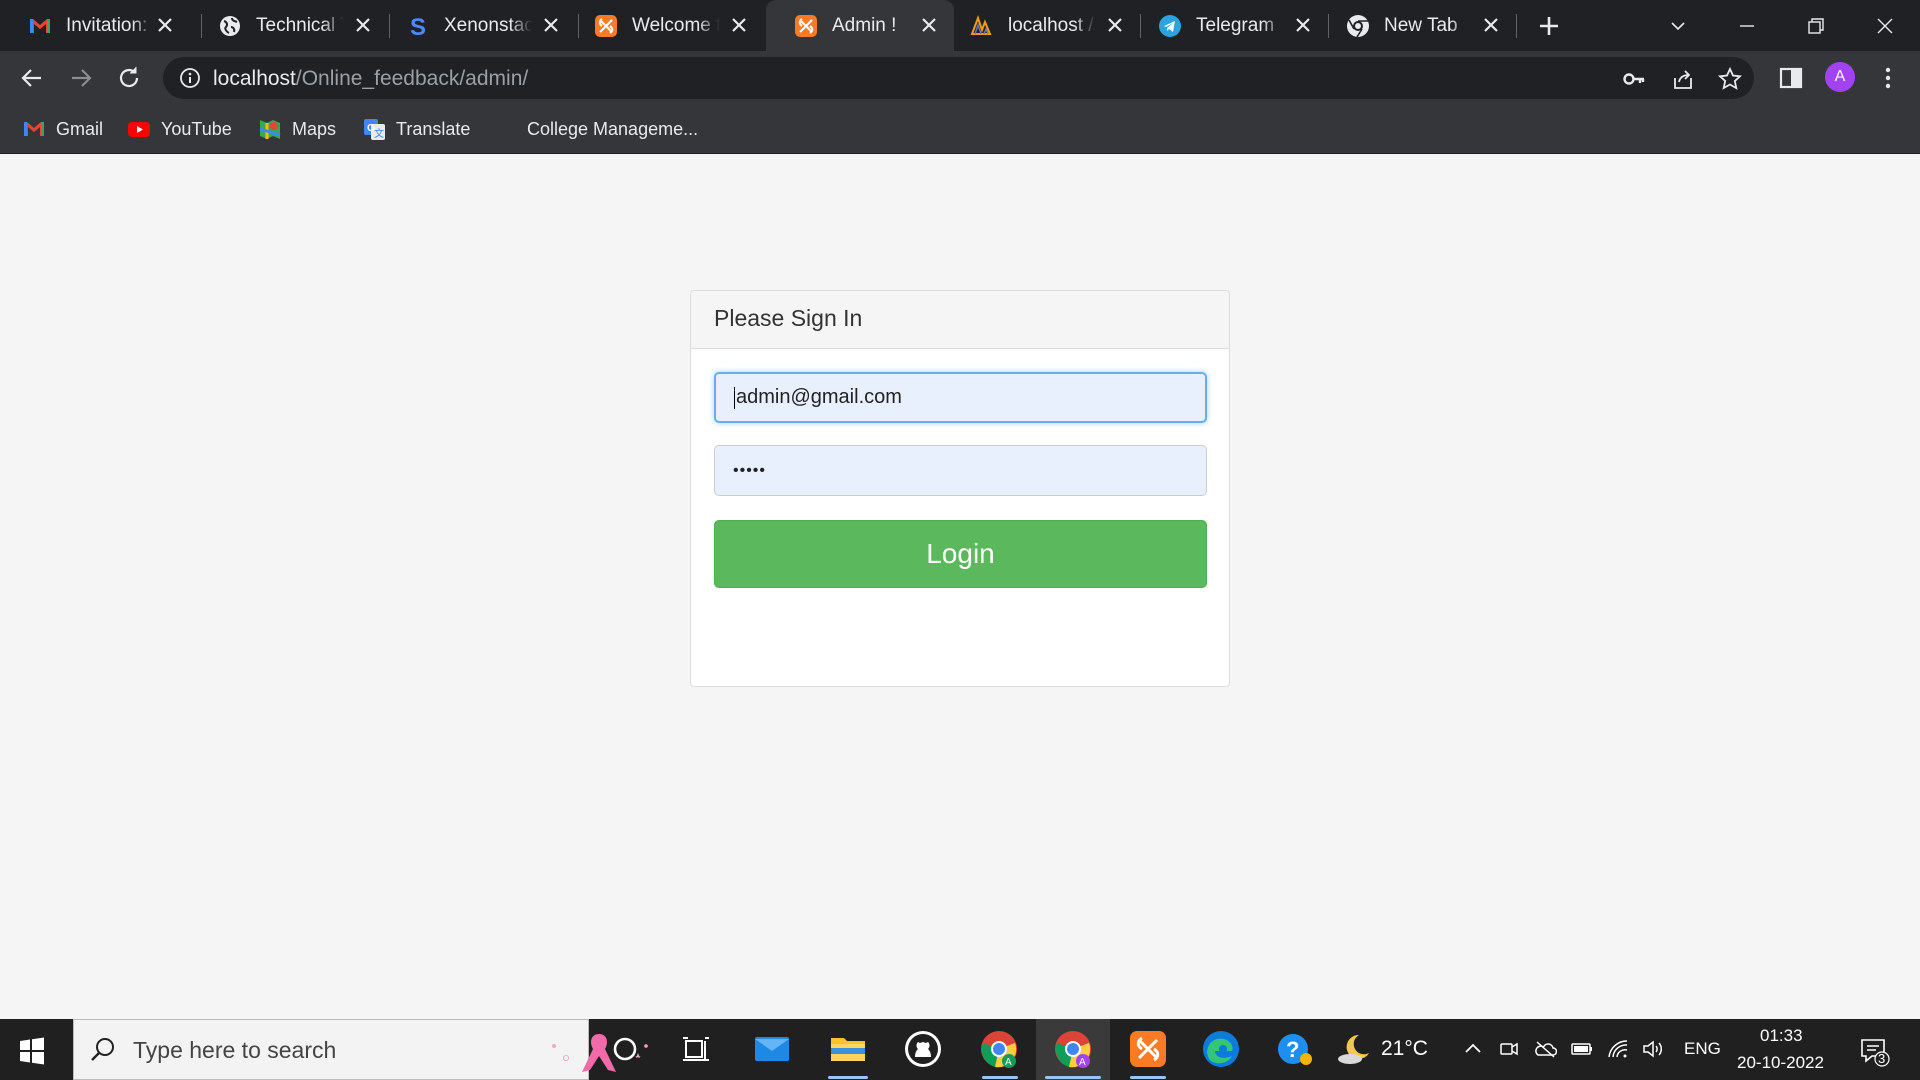 The height and width of the screenshot is (1080, 1920). I want to click on tab-admin: Admin !, so click(860, 25).